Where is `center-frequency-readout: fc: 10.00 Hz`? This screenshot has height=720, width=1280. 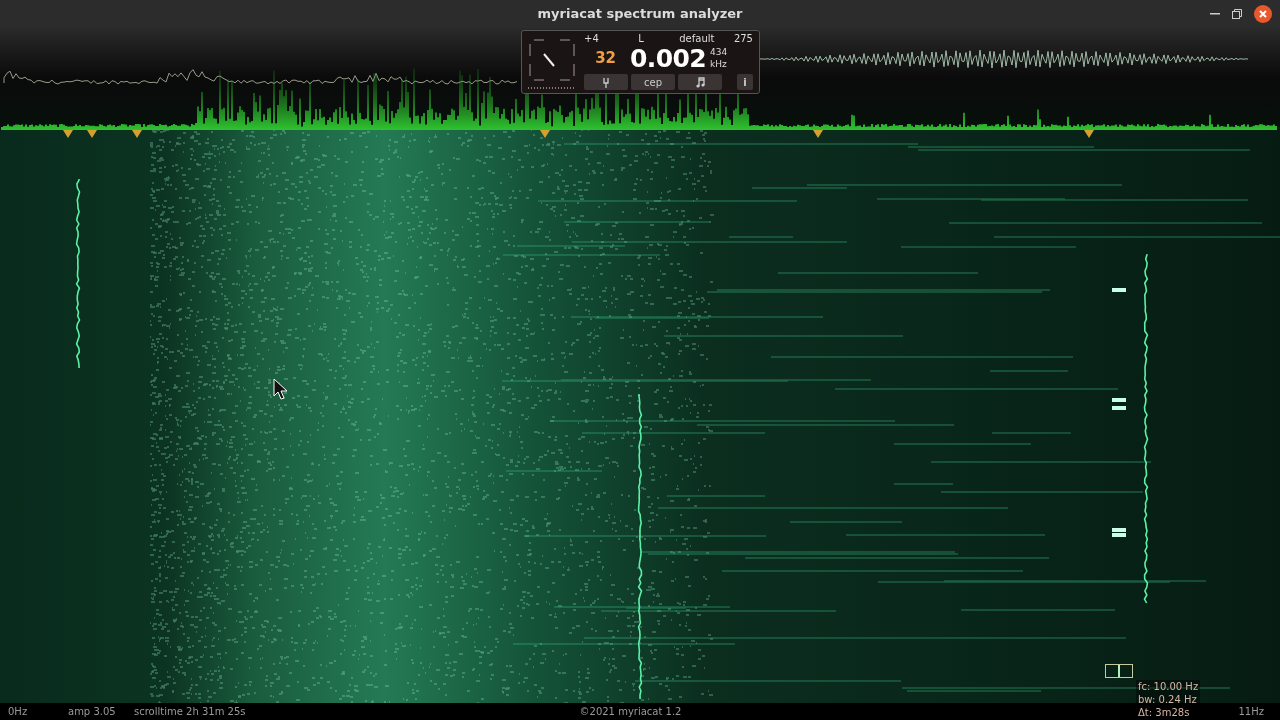
center-frequency-readout: fc: 10.00 Hz is located at coordinates (1168, 686).